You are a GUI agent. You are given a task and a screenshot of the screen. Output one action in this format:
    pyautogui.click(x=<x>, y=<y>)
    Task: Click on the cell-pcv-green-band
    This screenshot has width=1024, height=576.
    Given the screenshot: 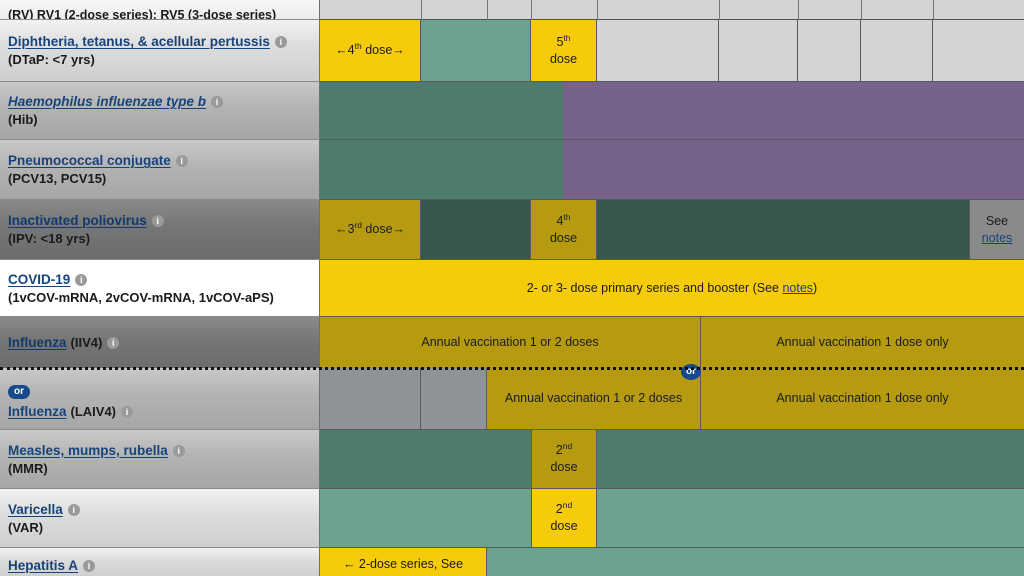 What is the action you would take?
    pyautogui.click(x=441, y=170)
    